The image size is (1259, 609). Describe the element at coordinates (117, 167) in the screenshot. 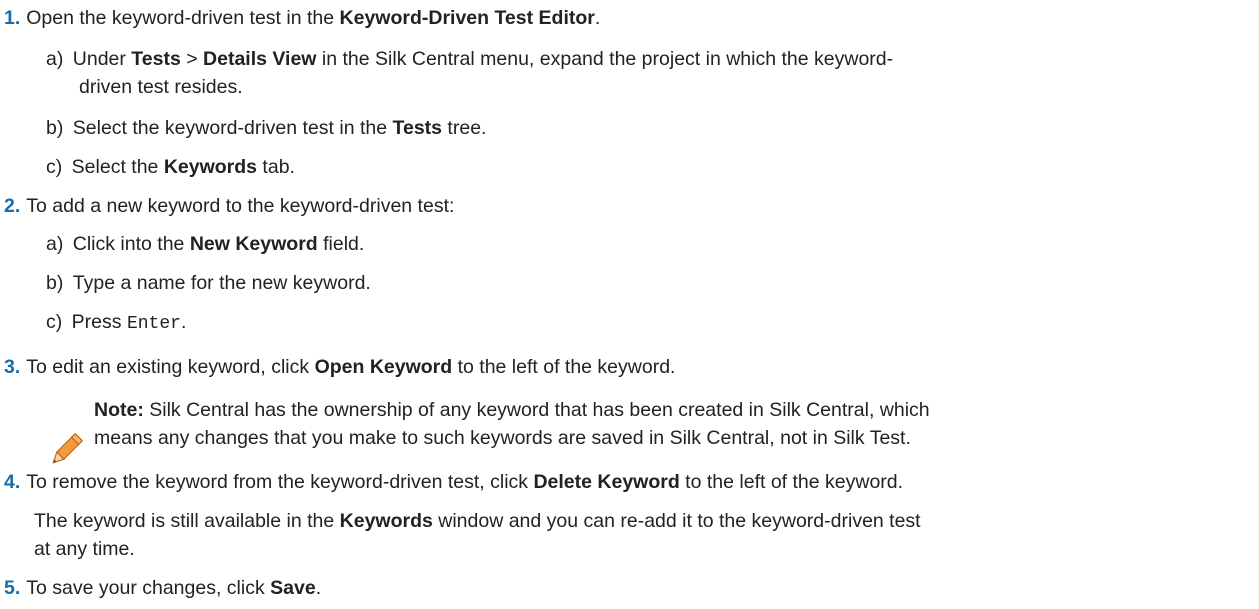

I see `substep-text: Select the` at that location.